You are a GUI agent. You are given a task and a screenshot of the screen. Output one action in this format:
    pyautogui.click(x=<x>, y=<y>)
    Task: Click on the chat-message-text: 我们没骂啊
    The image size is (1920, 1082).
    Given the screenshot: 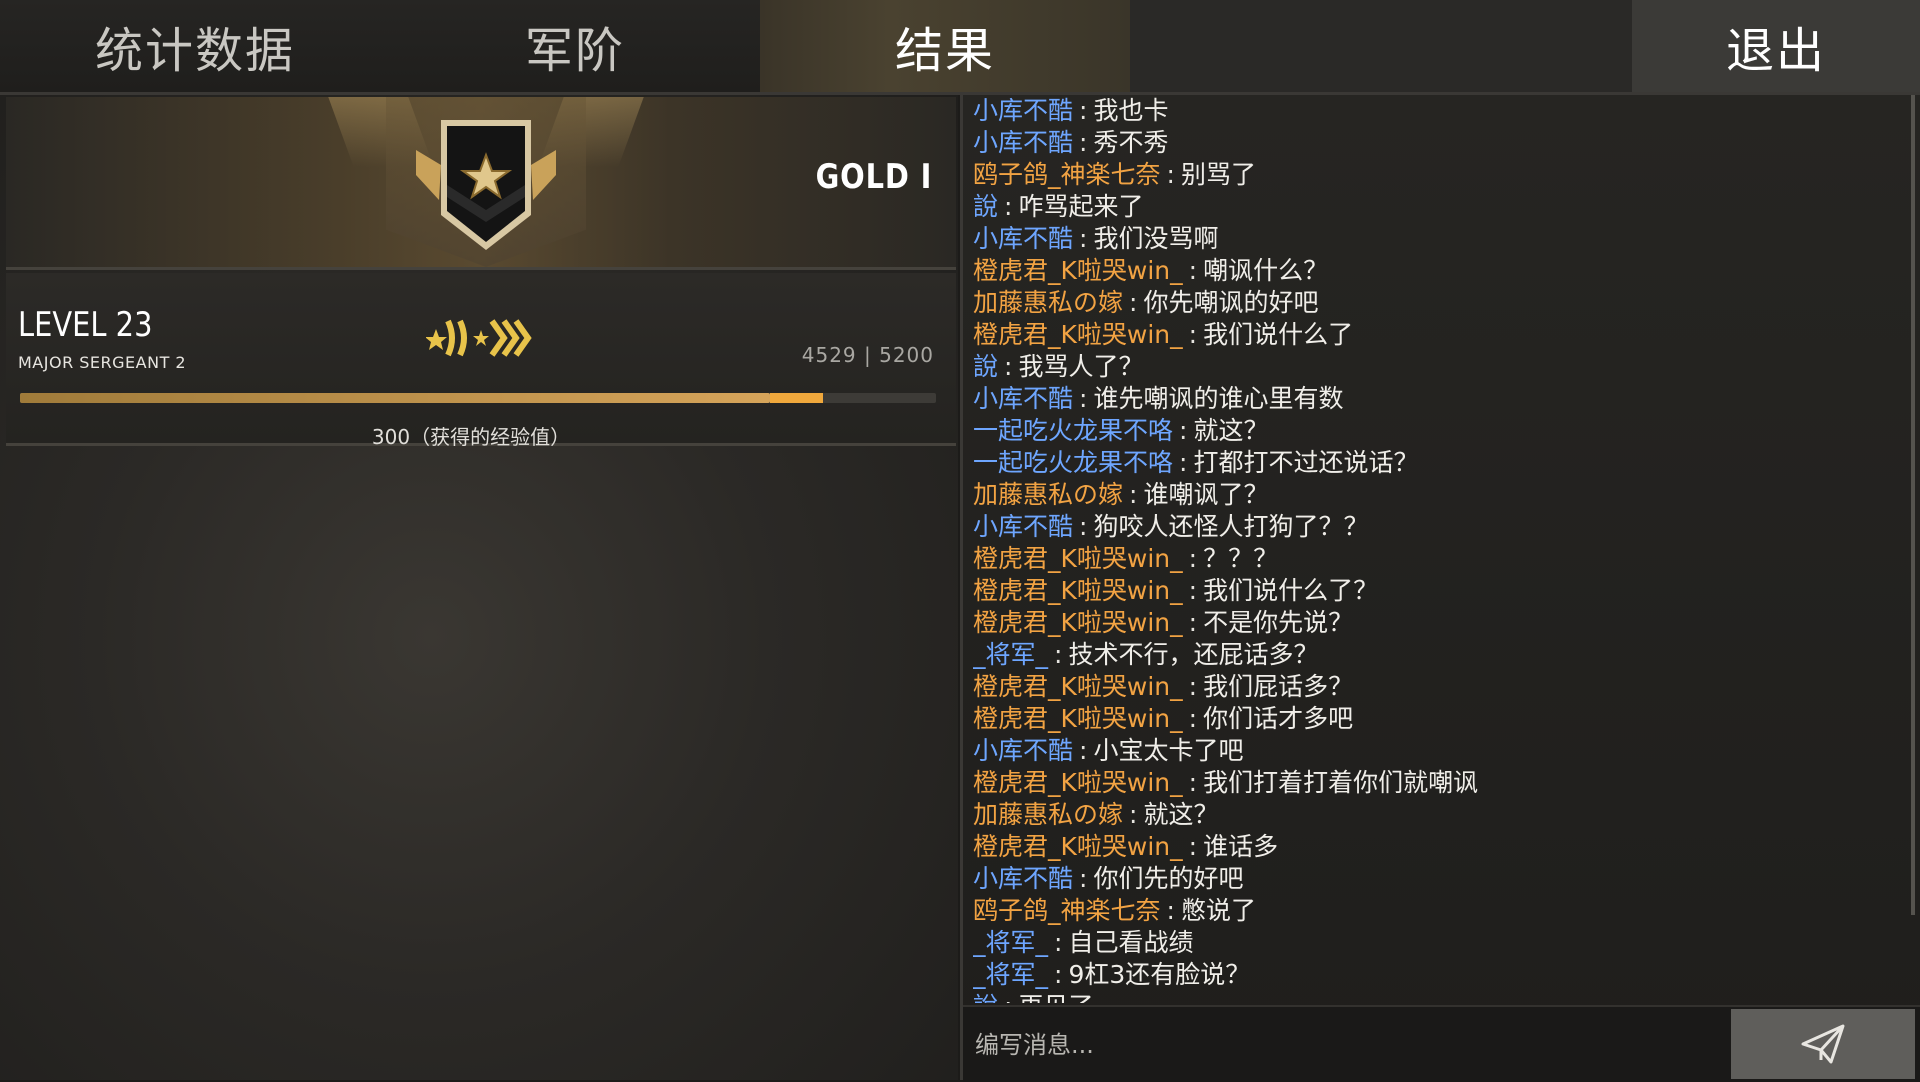 What is the action you would take?
    pyautogui.click(x=1156, y=238)
    